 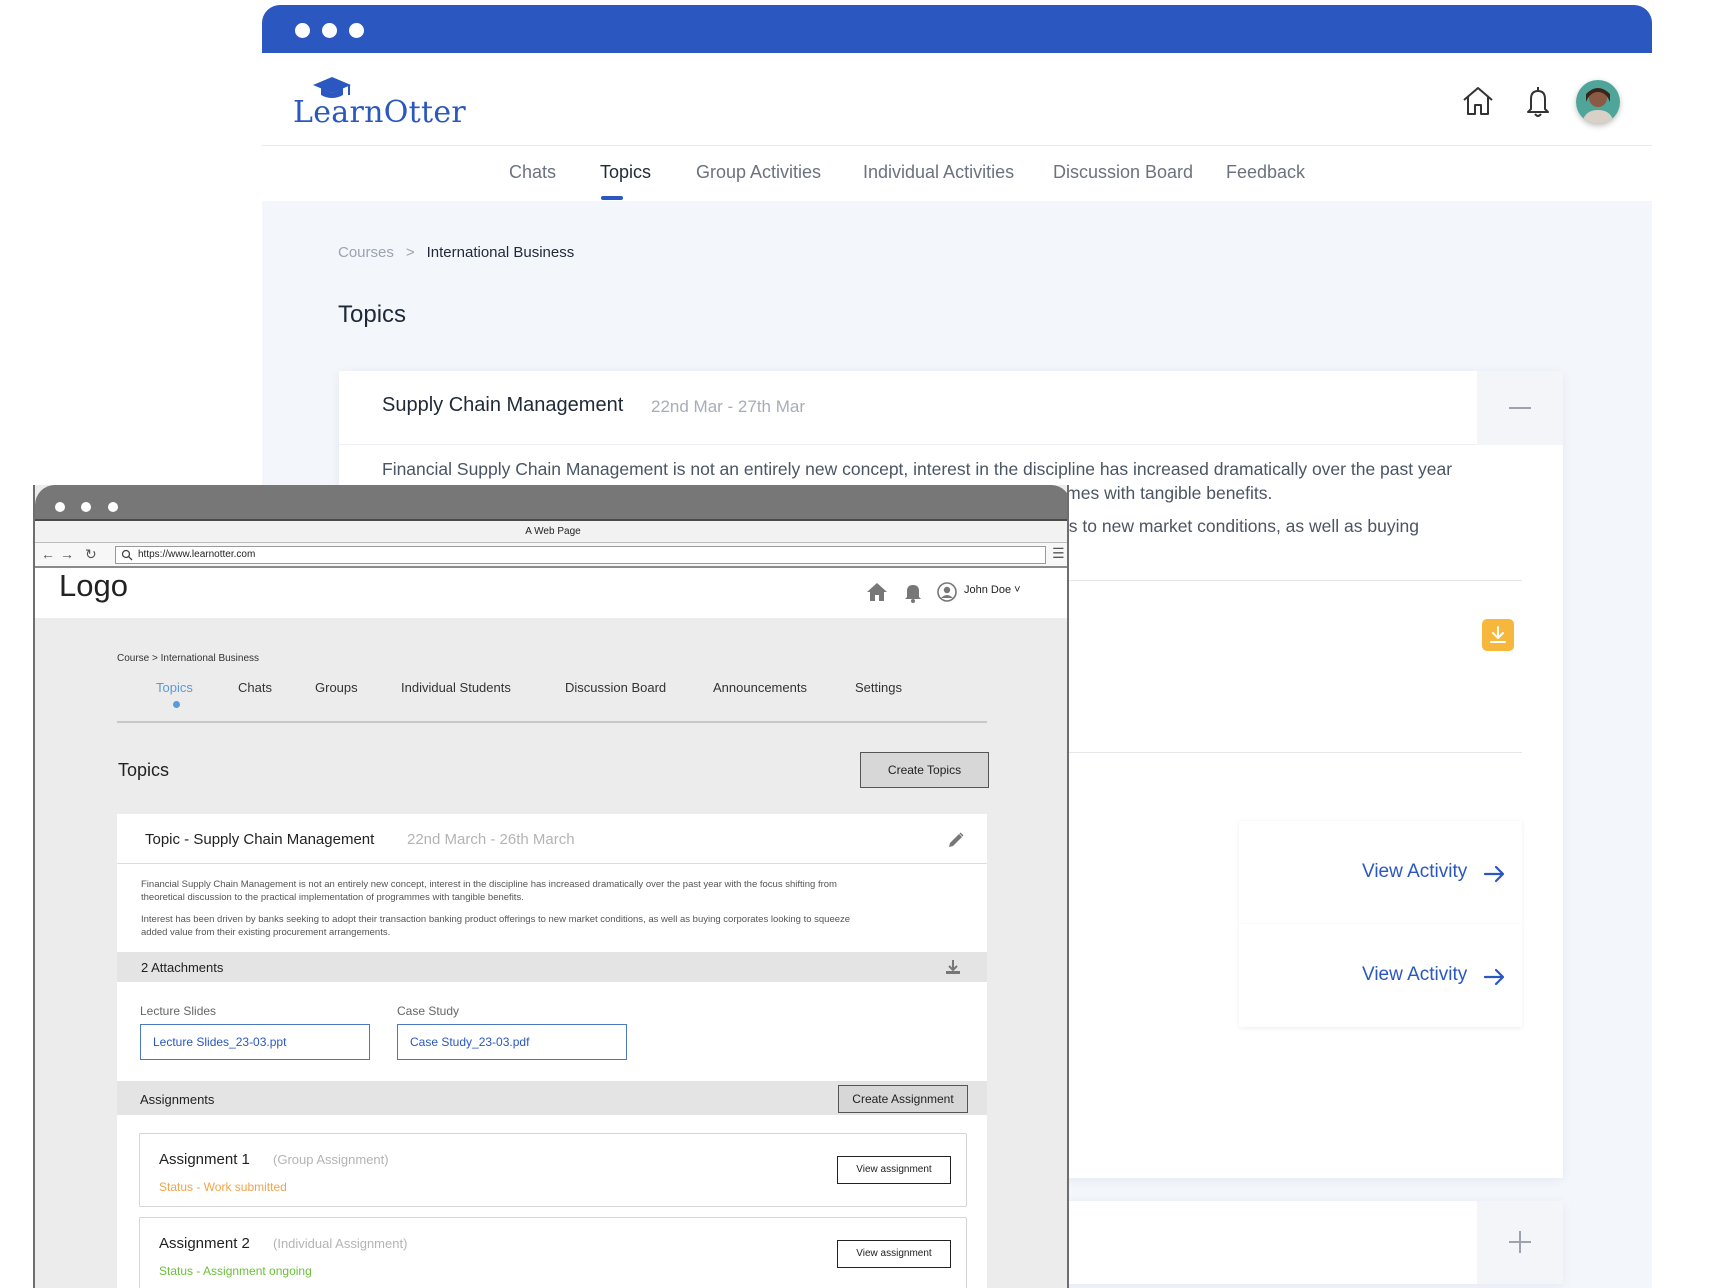 I want to click on chevron-down-icon: ˅, so click(x=1017, y=590).